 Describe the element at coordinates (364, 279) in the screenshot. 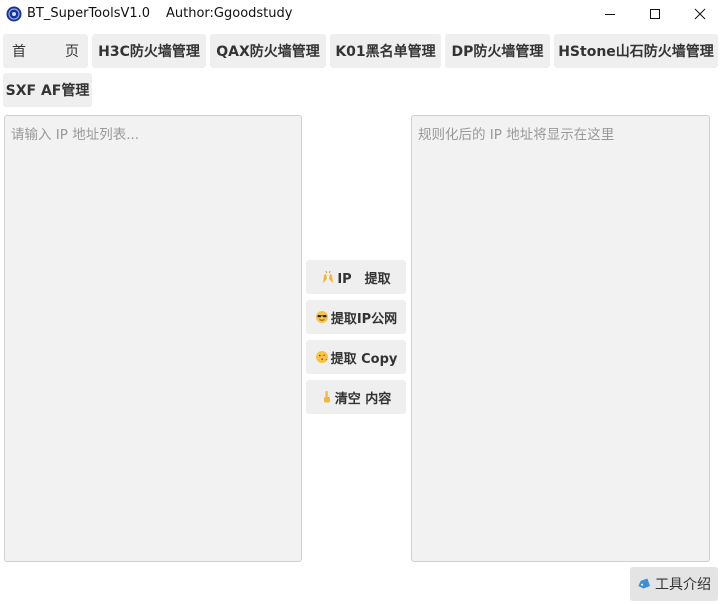

I see `extract-ip-label: IP 提取` at that location.